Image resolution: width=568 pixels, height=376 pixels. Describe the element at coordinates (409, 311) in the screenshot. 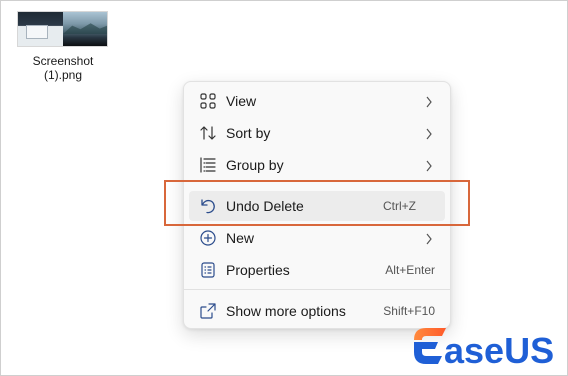

I see `shortcut-text: Shift+F10` at that location.